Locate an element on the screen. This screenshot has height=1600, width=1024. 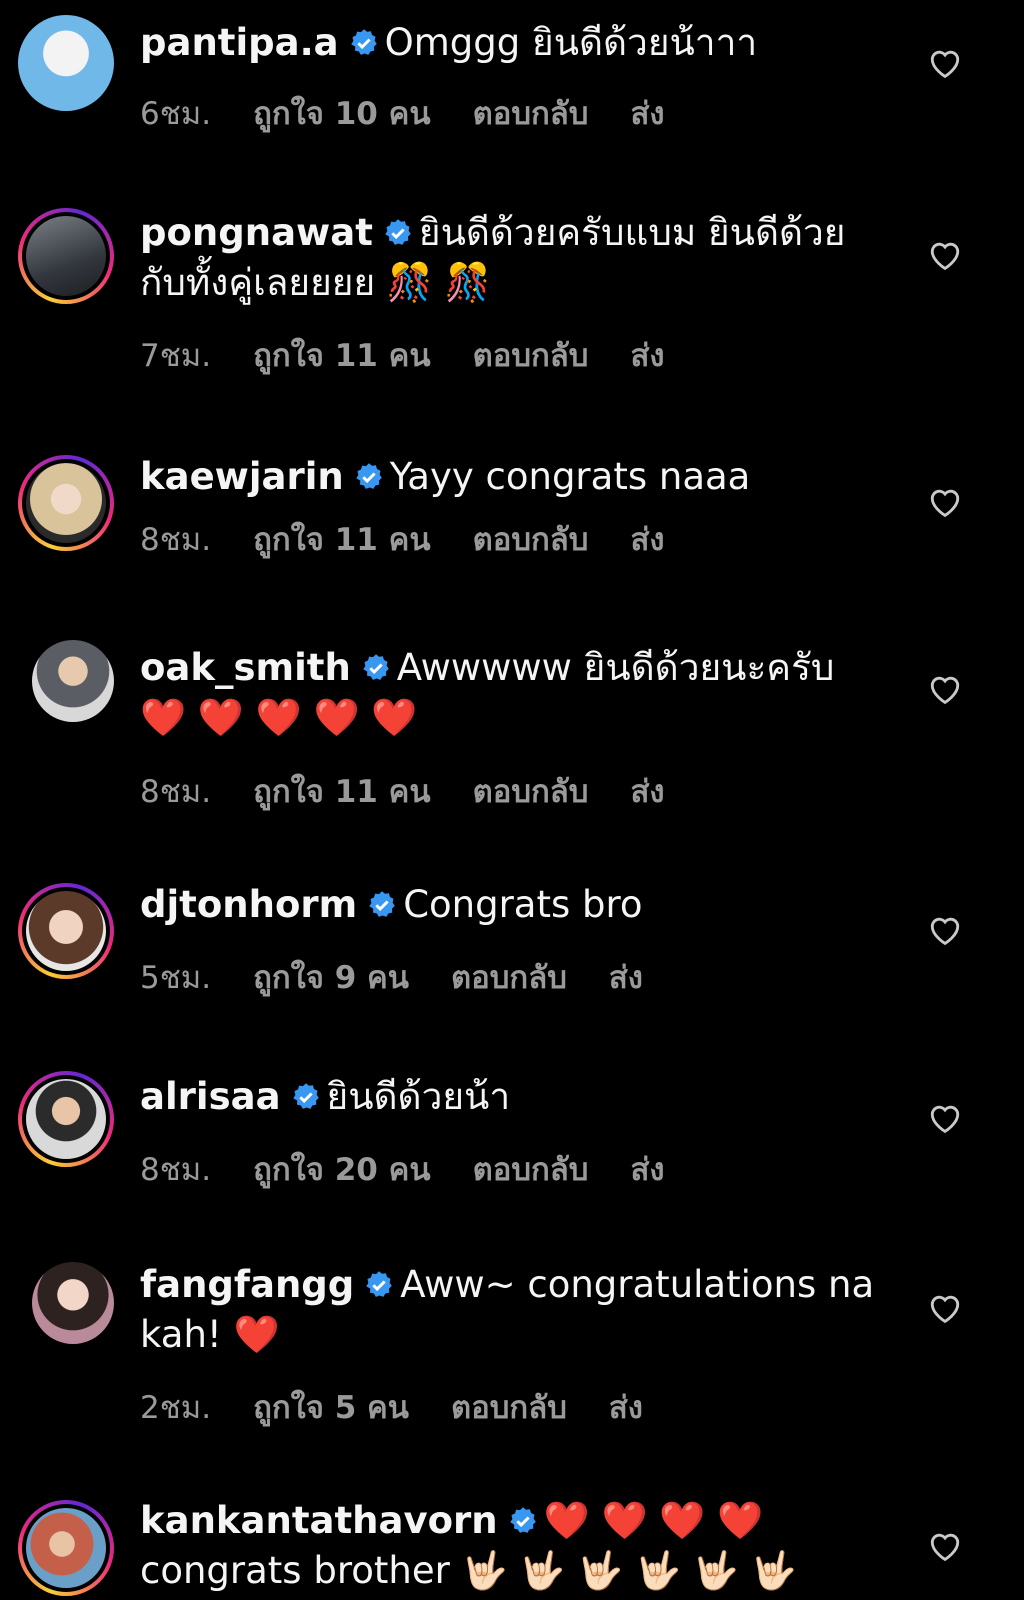
username: pongnawat is located at coordinates (256, 232).